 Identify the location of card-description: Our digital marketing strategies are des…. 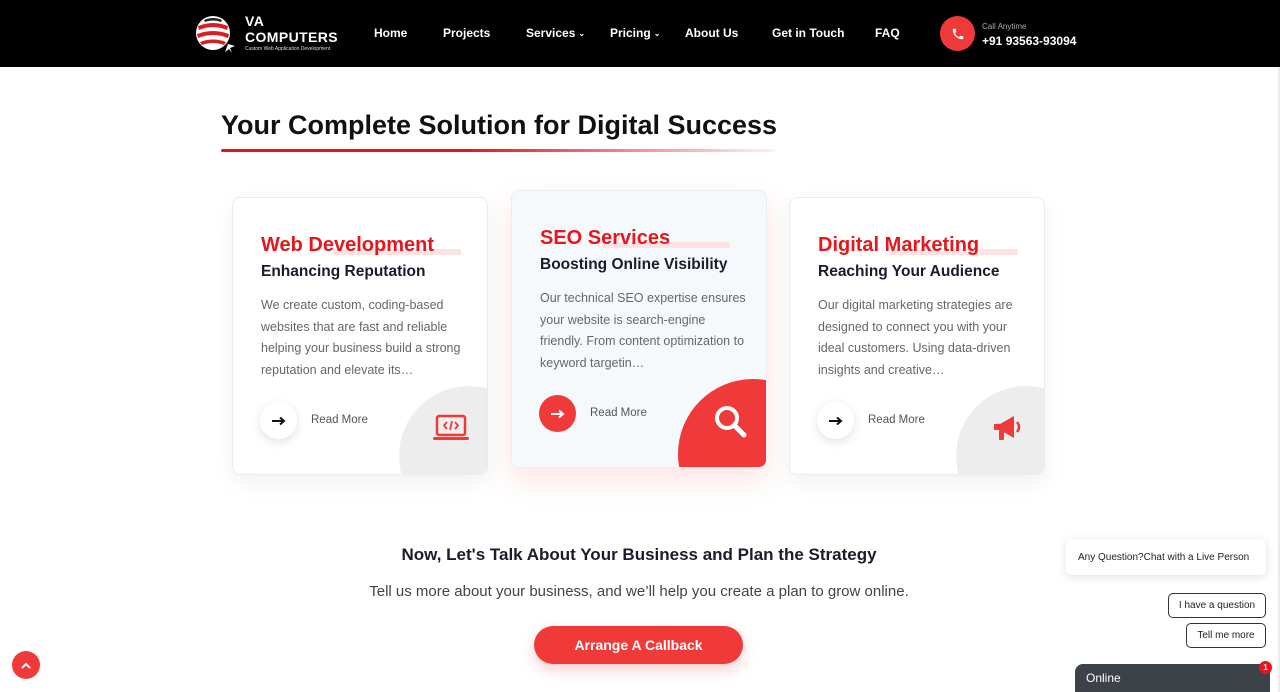
(915, 337).